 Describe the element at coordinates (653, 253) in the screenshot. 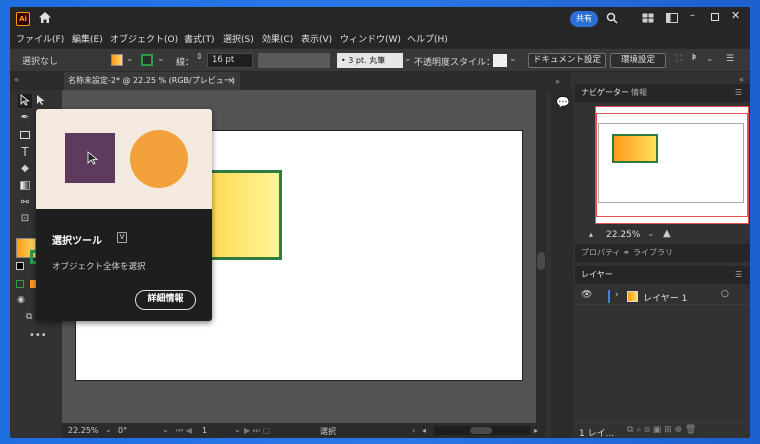

I see `tab-libraries: ライブラリ` at that location.